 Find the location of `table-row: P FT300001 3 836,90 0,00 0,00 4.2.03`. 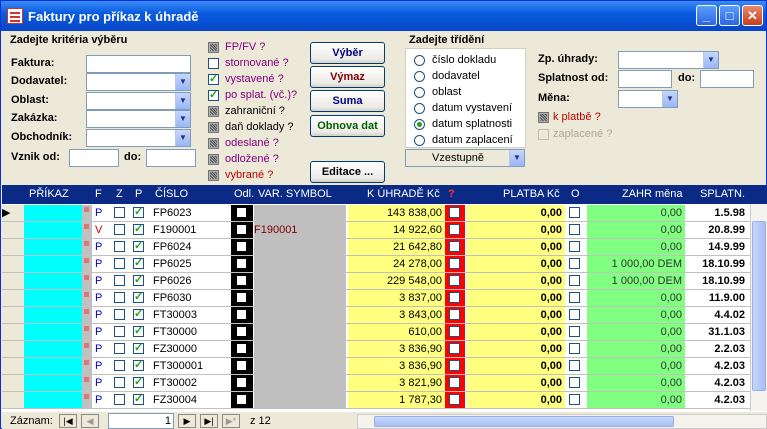

table-row: P FT300001 3 836,90 0,00 0,00 4.2.03 is located at coordinates (384, 366).